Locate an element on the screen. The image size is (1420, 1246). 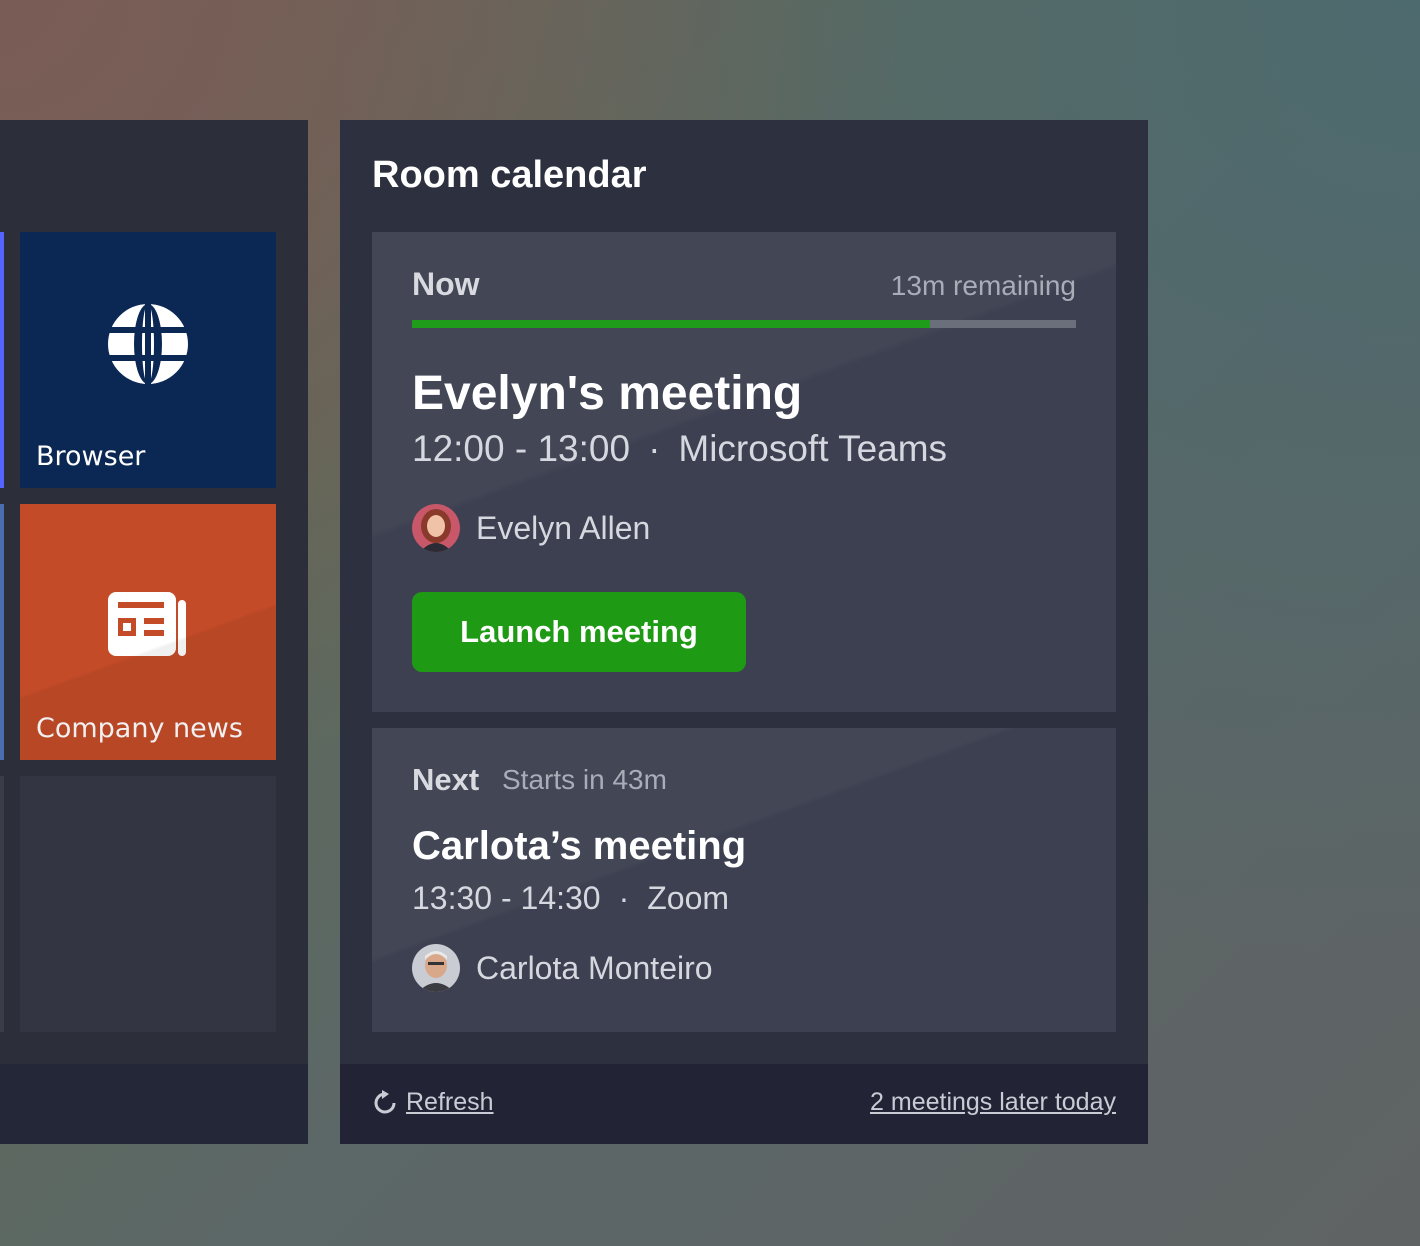
meeting-meta: 13:30 - 14:30 · Zoom is located at coordinates (570, 898).